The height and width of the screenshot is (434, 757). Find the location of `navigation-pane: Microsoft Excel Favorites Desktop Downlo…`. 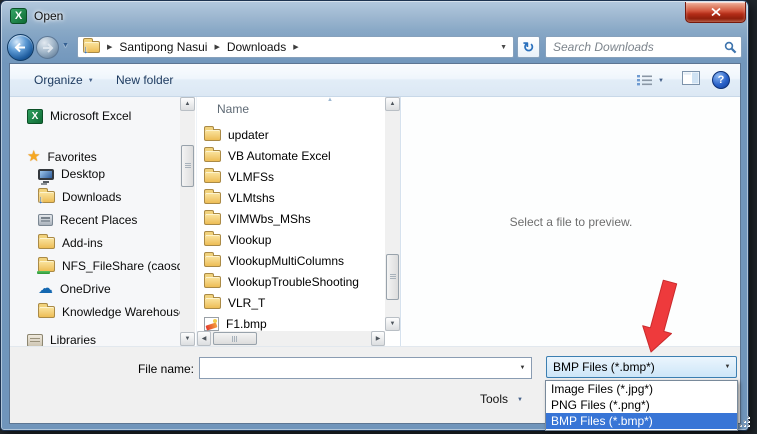

navigation-pane: Microsoft Excel Favorites Desktop Downlo… is located at coordinates (95, 221).